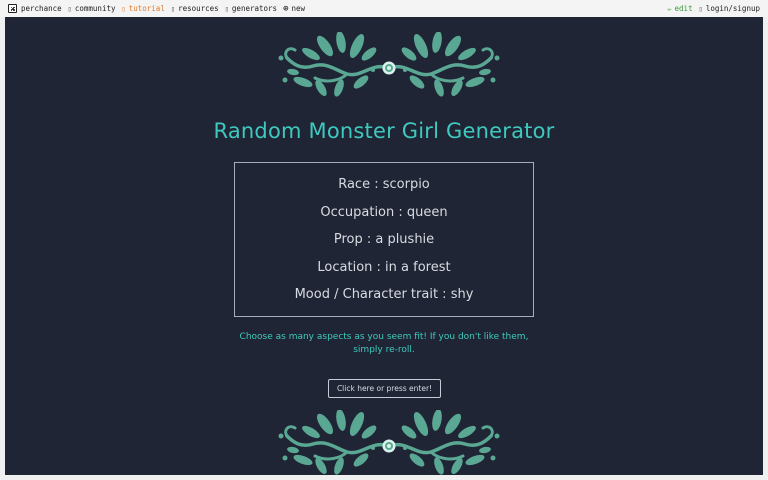 Image resolution: width=768 pixels, height=480 pixels. I want to click on nav-community: ▯ community, so click(92, 8).